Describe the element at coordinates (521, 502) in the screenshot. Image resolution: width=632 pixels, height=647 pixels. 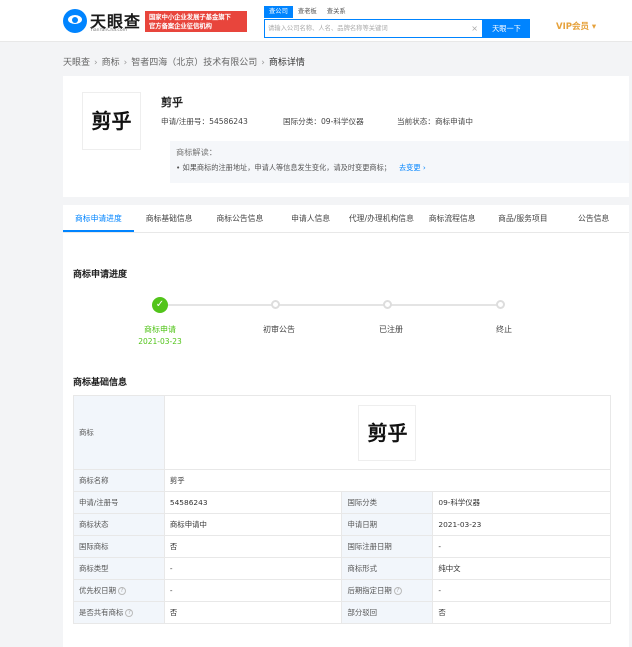
I see `table-value: 09-科学仪器` at that location.